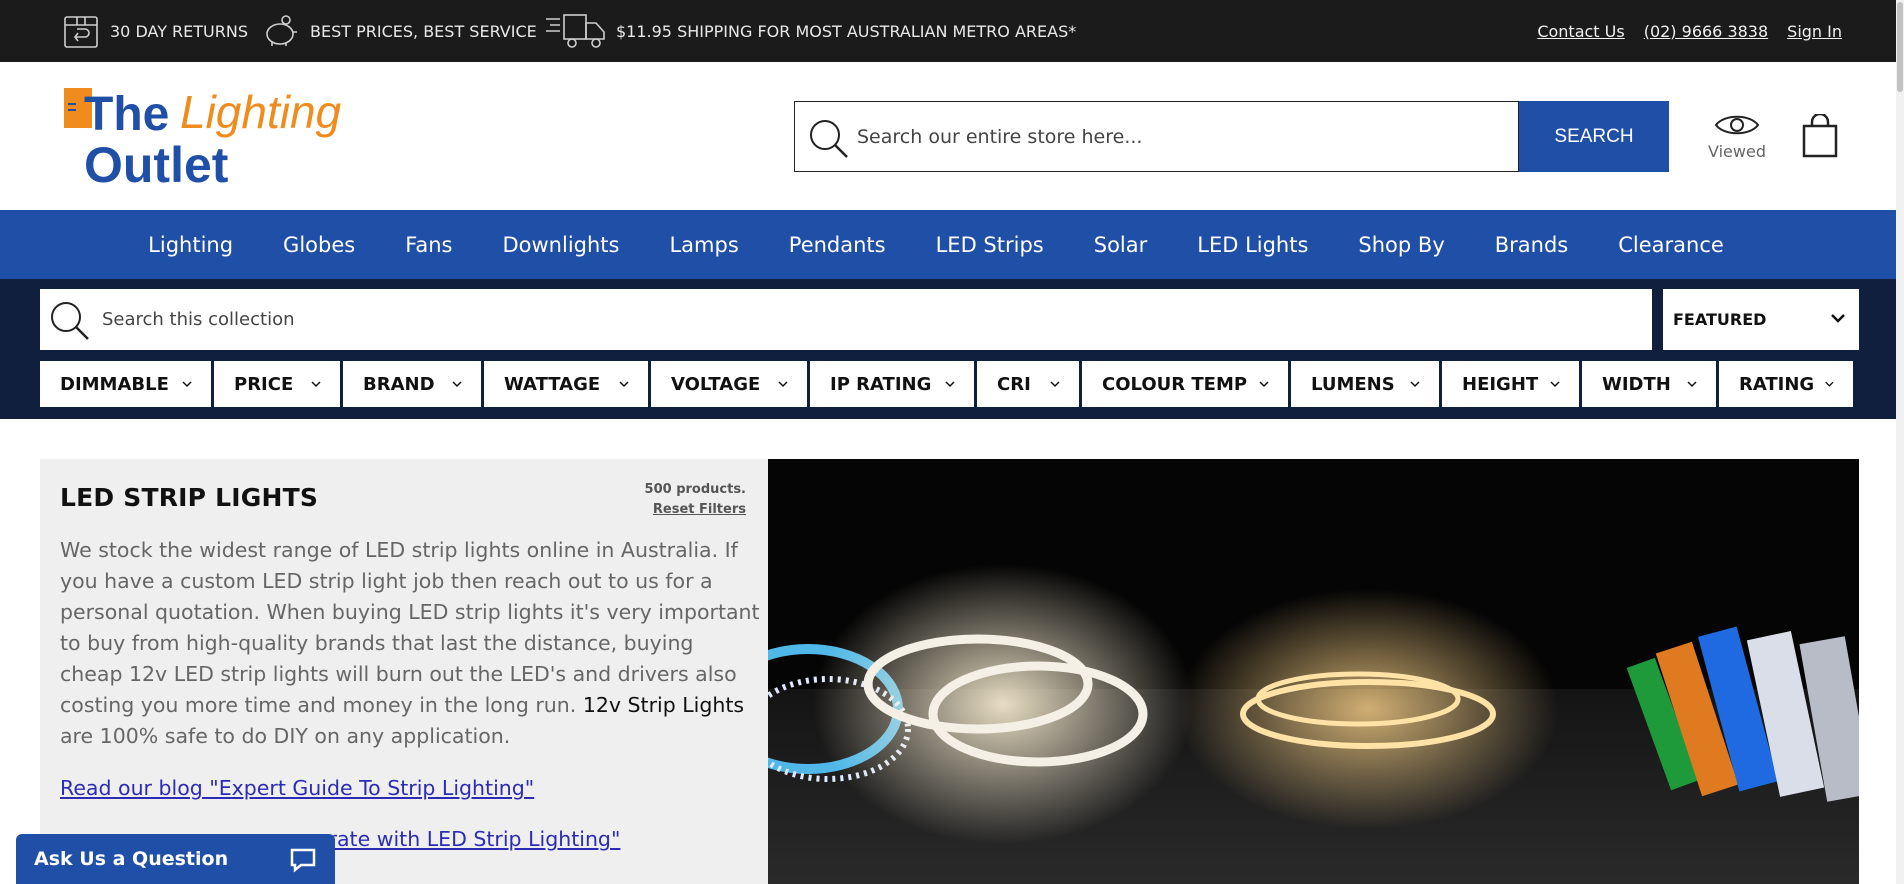  Describe the element at coordinates (1594, 136) in the screenshot. I see `search-button: SEARCH` at that location.